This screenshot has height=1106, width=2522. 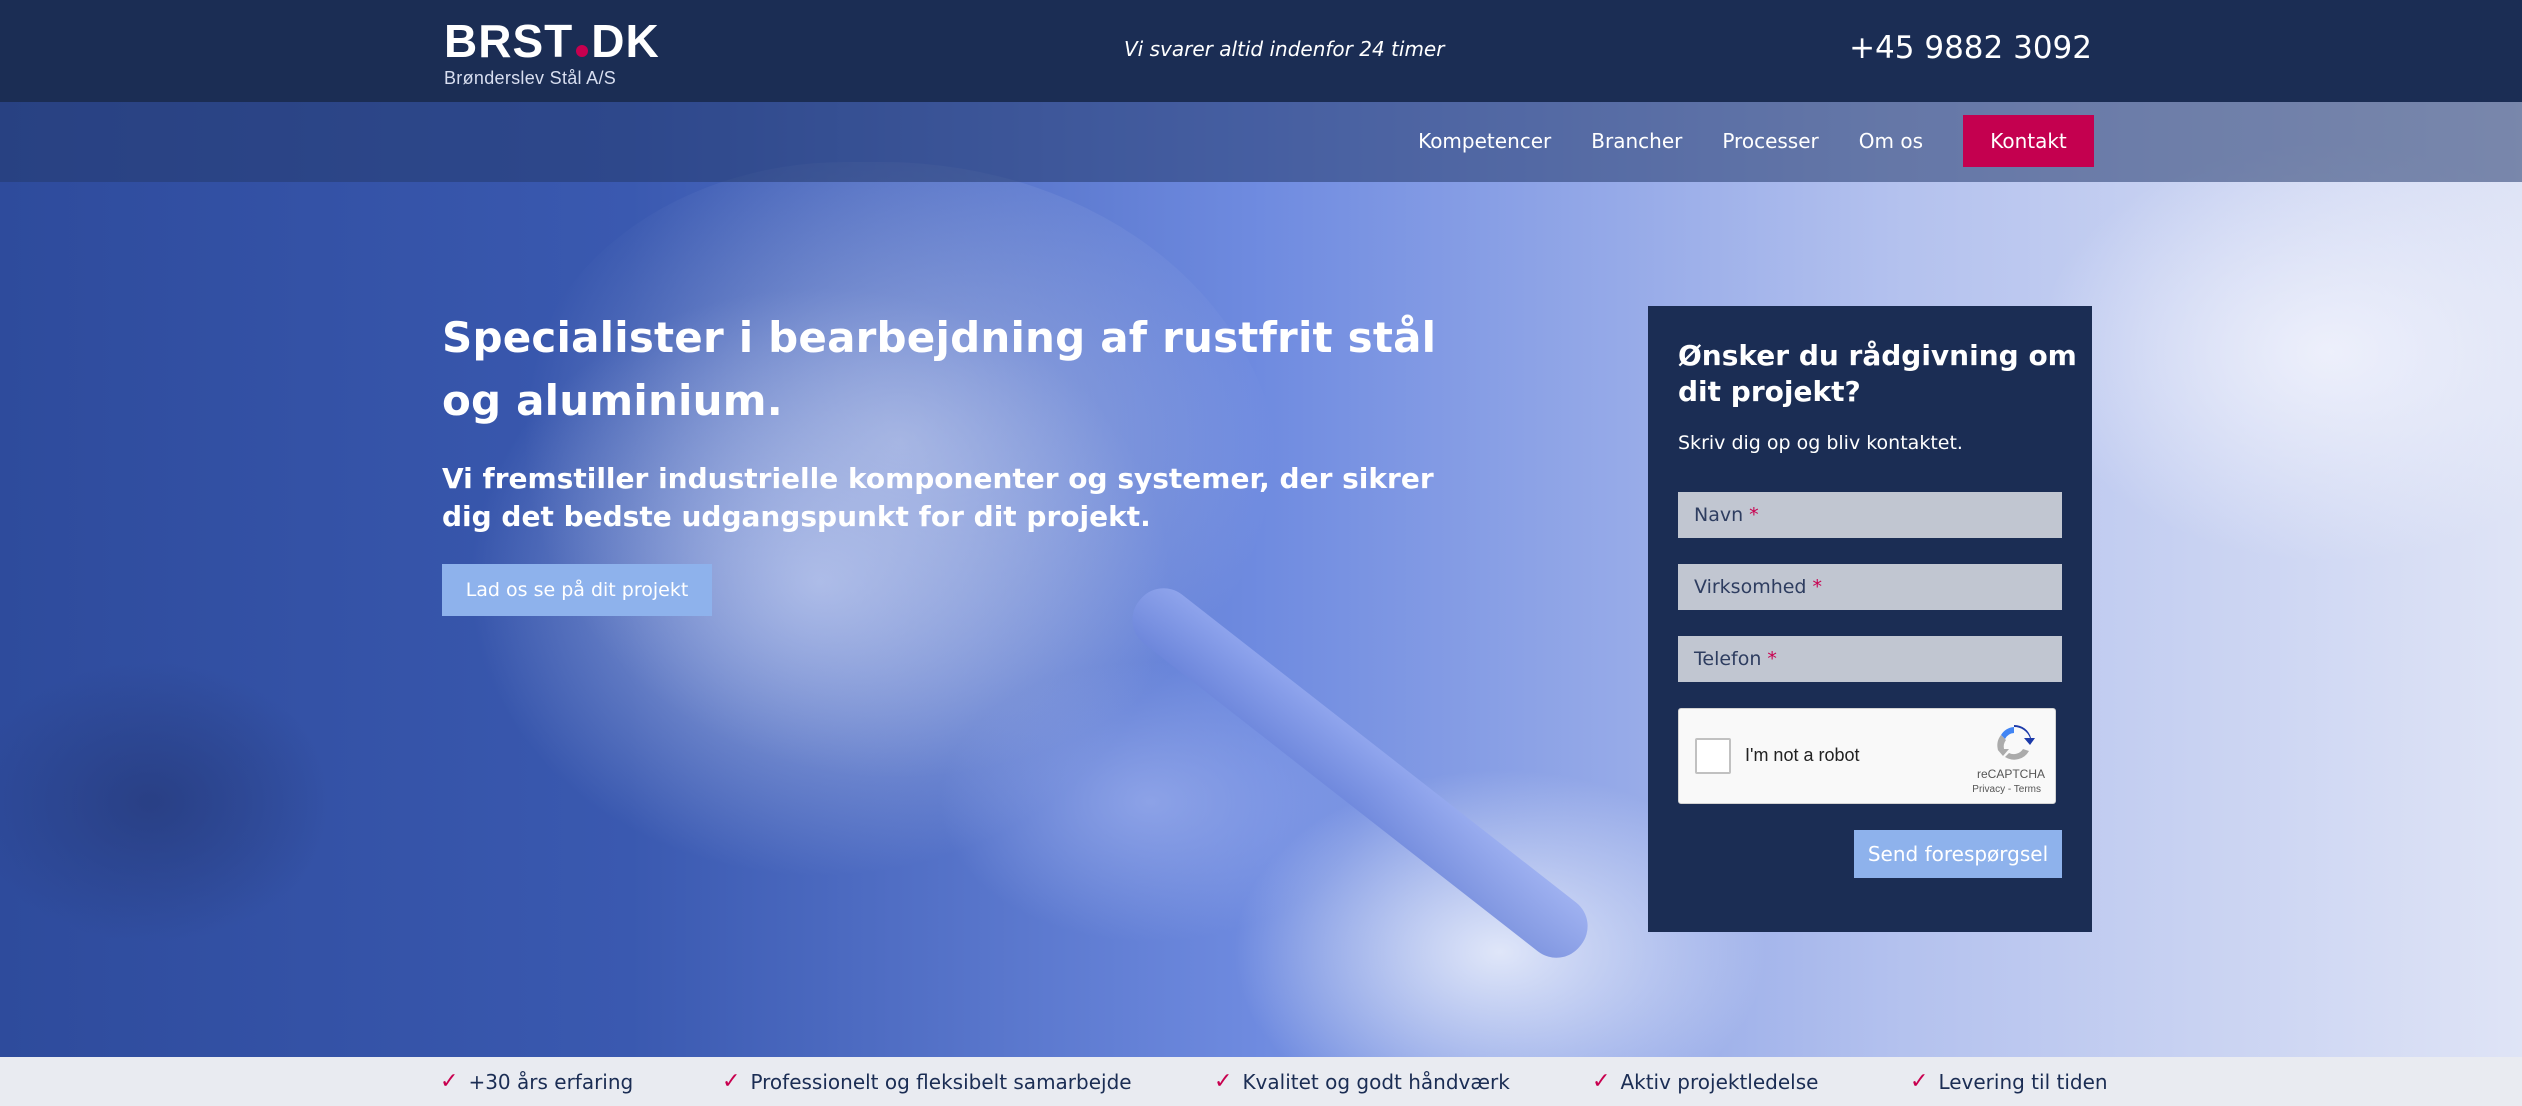 I want to click on form-subtitle: Skriv dig op og bliv kontaktet., so click(x=1820, y=443).